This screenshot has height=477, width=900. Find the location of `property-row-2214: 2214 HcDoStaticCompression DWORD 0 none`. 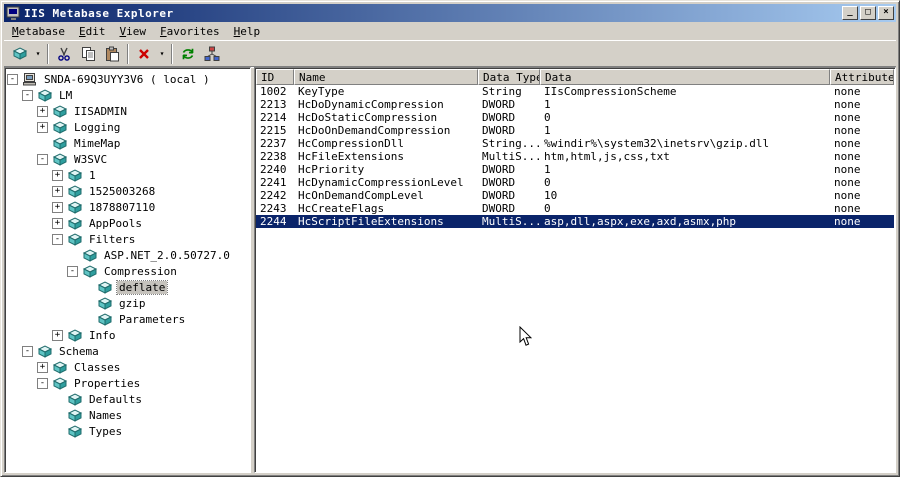

property-row-2214: 2214 HcDoStaticCompression DWORD 0 none is located at coordinates (575, 117).